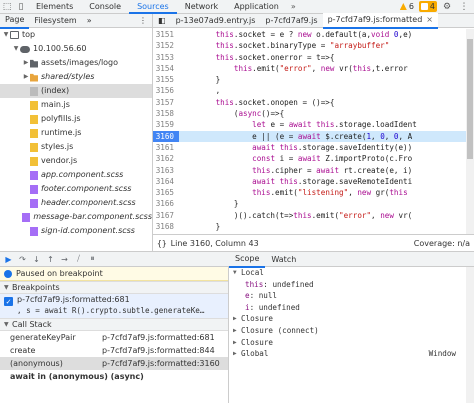  Describe the element at coordinates (166, 90) in the screenshot. I see `line-number: 3156` at that location.